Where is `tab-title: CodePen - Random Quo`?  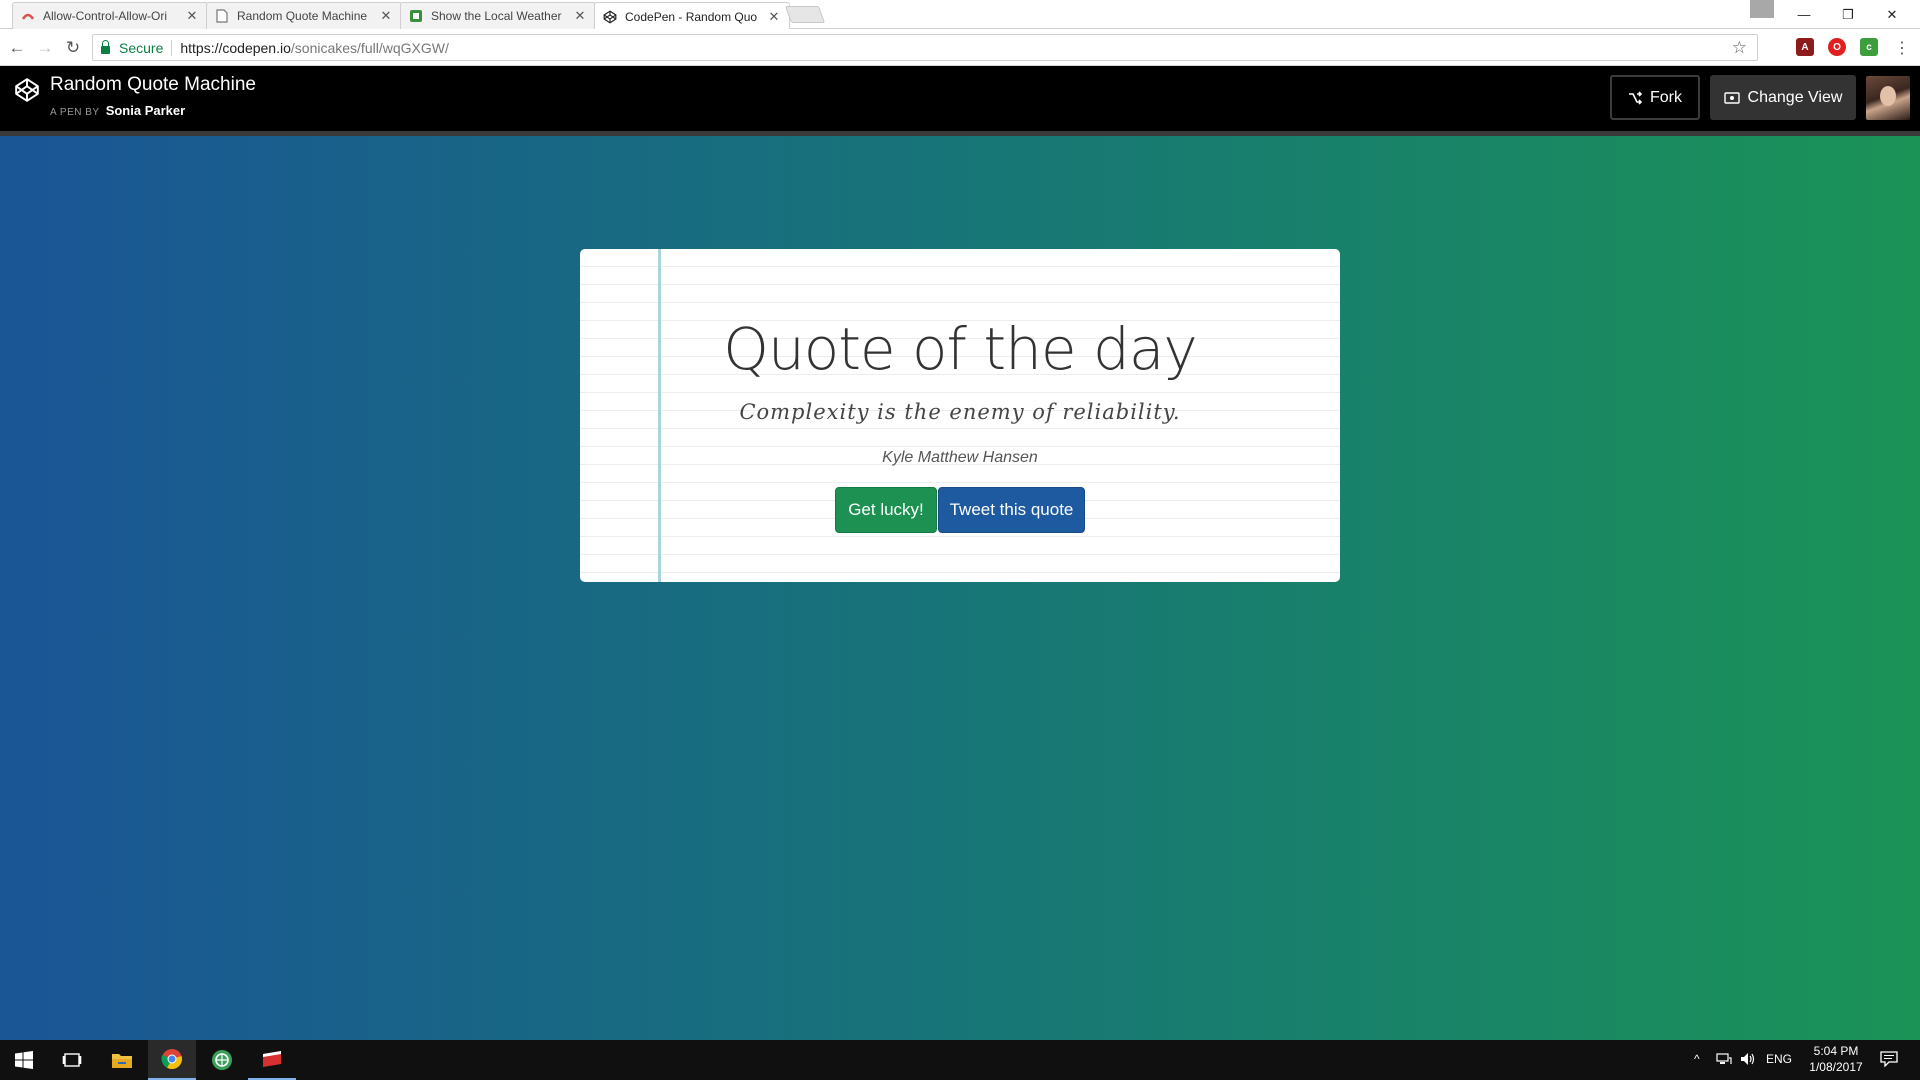 tab-title: CodePen - Random Quo is located at coordinates (691, 16).